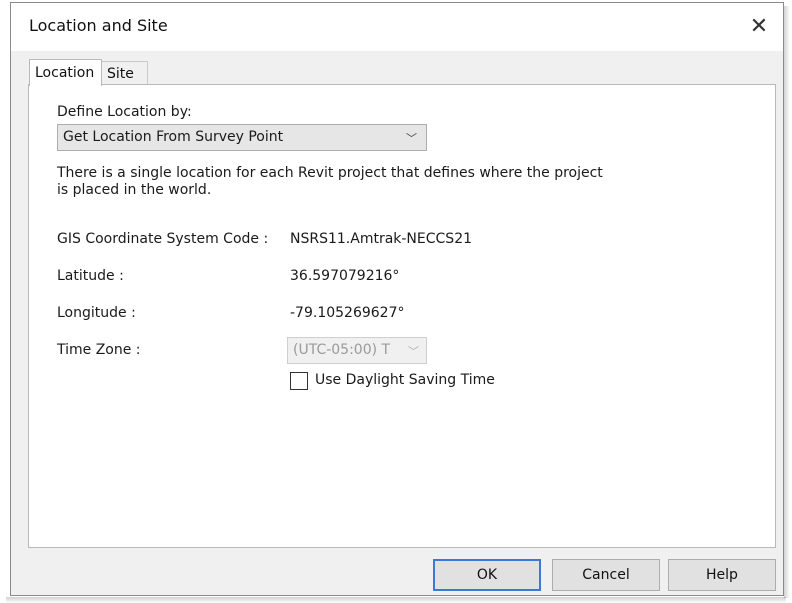 This screenshot has height=603, width=792. I want to click on daylight-saving-checkbox, so click(299, 381).